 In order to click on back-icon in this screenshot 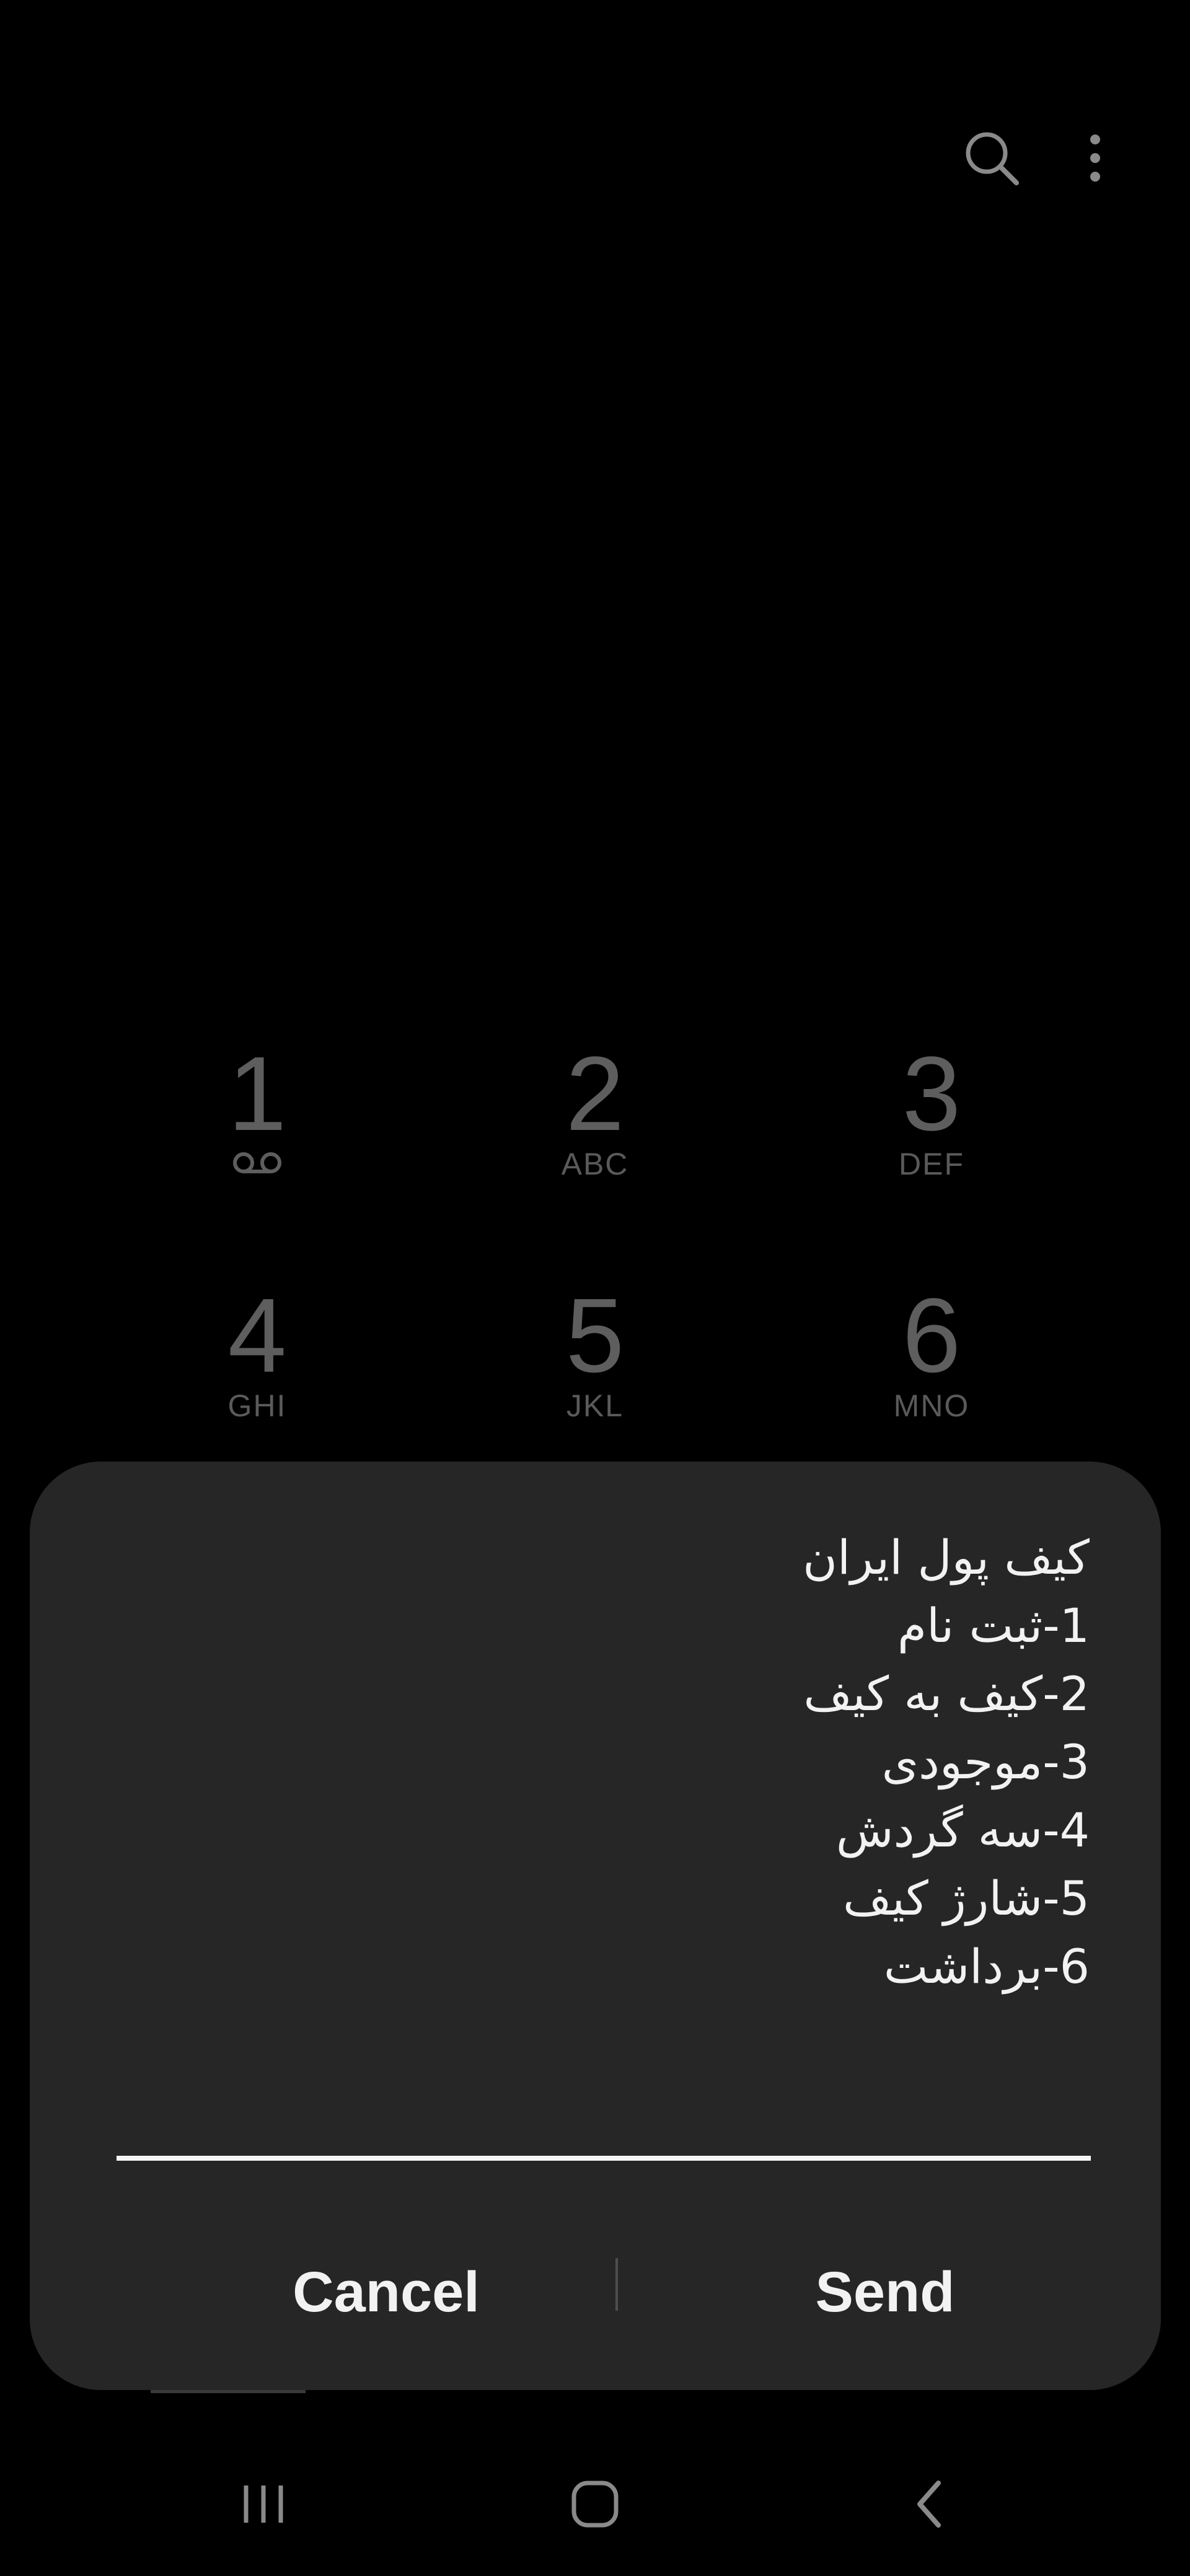, I will do `click(929, 2504)`.